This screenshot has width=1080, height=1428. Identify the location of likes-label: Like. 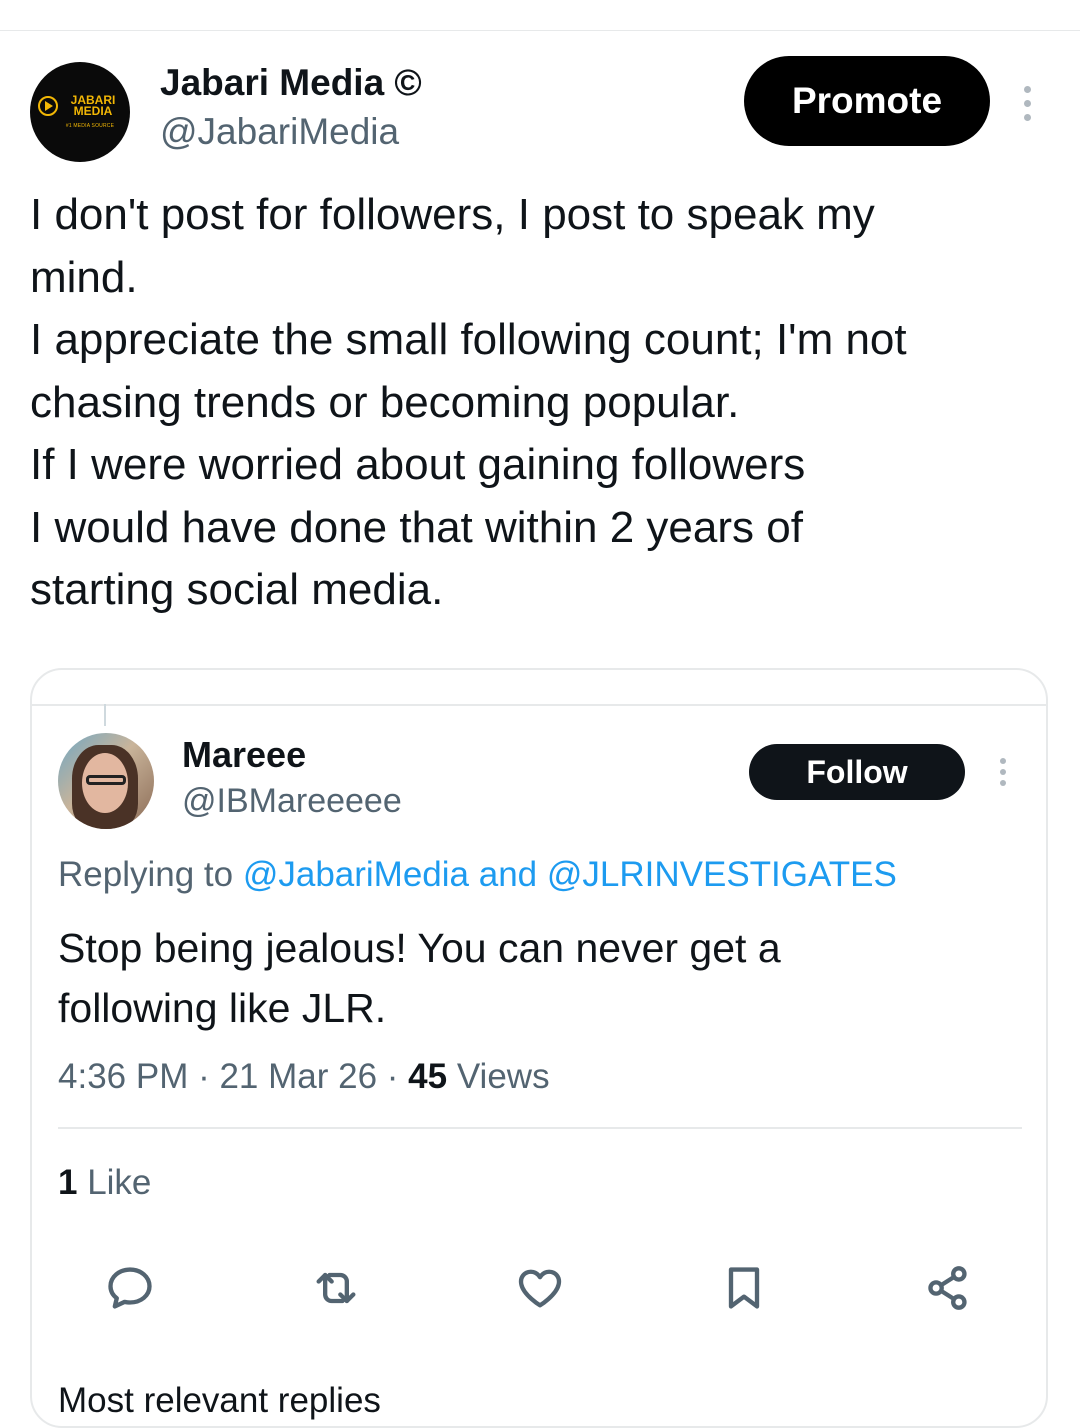
(114, 1182).